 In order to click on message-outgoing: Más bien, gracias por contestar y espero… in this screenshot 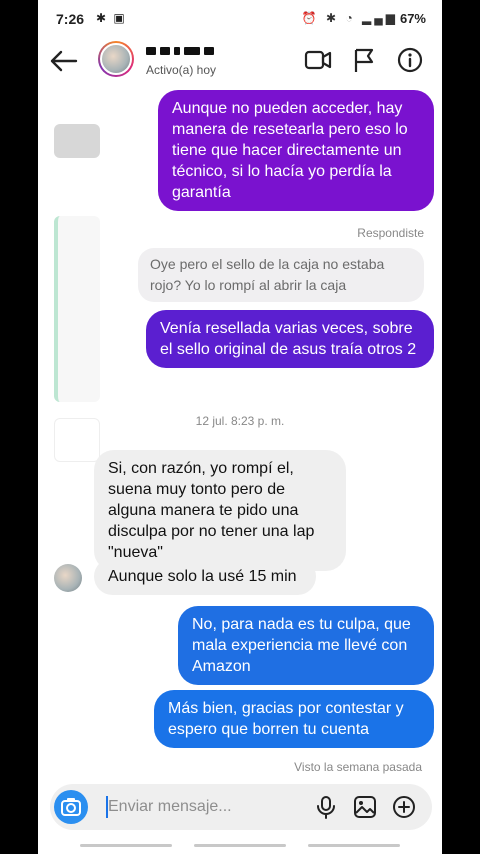, I will do `click(294, 719)`.